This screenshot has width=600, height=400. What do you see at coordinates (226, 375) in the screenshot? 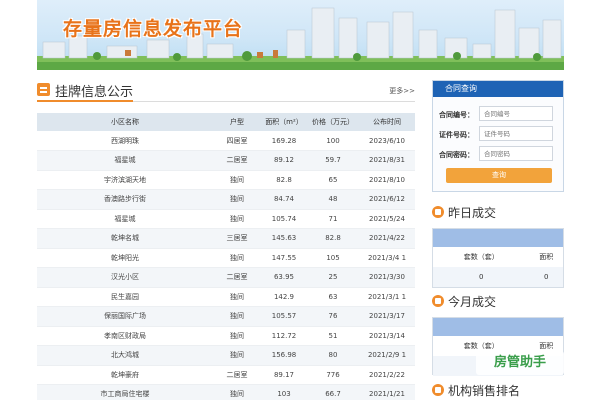
I see `table-row: 乾坤豪府 二居室 89.17 776 2021/2/22` at bounding box center [226, 375].